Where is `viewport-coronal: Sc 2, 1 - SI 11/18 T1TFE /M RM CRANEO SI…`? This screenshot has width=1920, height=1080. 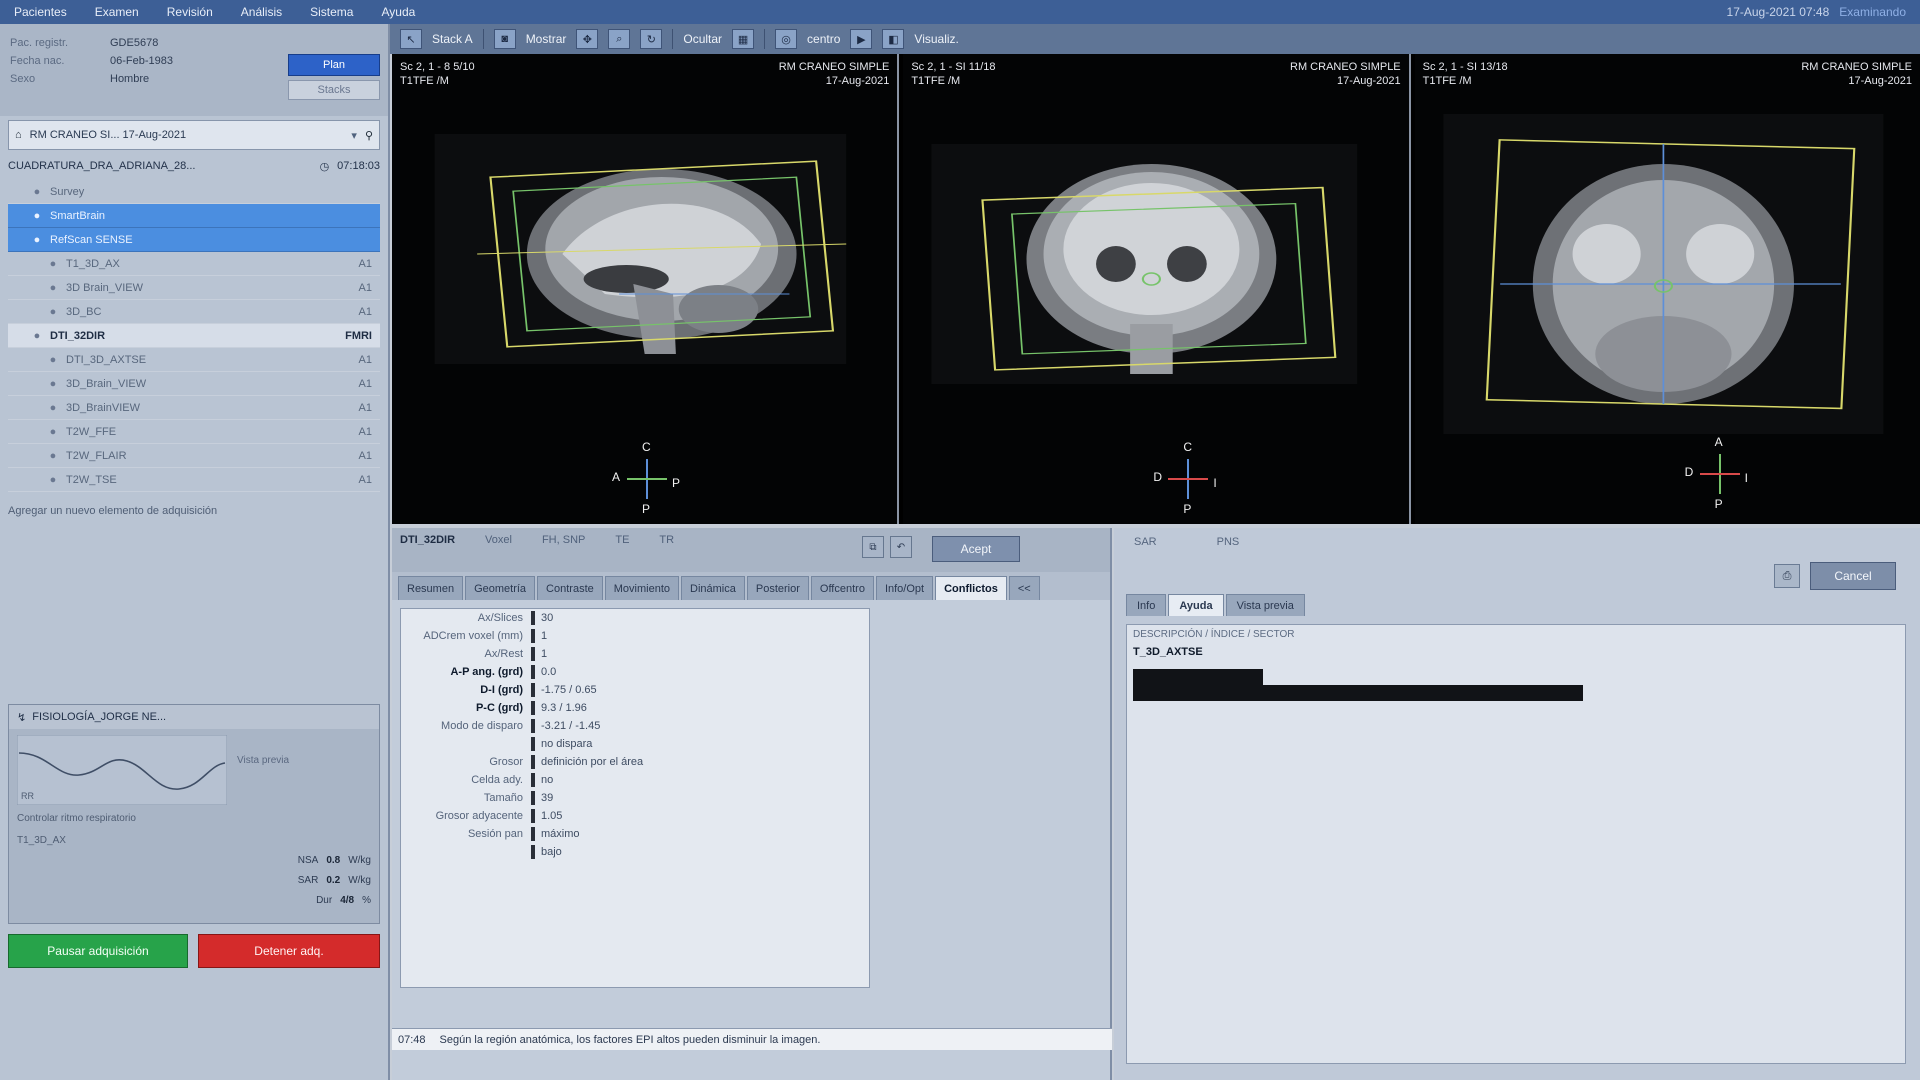
viewport-coronal: Sc 2, 1 - SI 11/18 T1TFE /M RM CRANEO SI… is located at coordinates (1157, 289).